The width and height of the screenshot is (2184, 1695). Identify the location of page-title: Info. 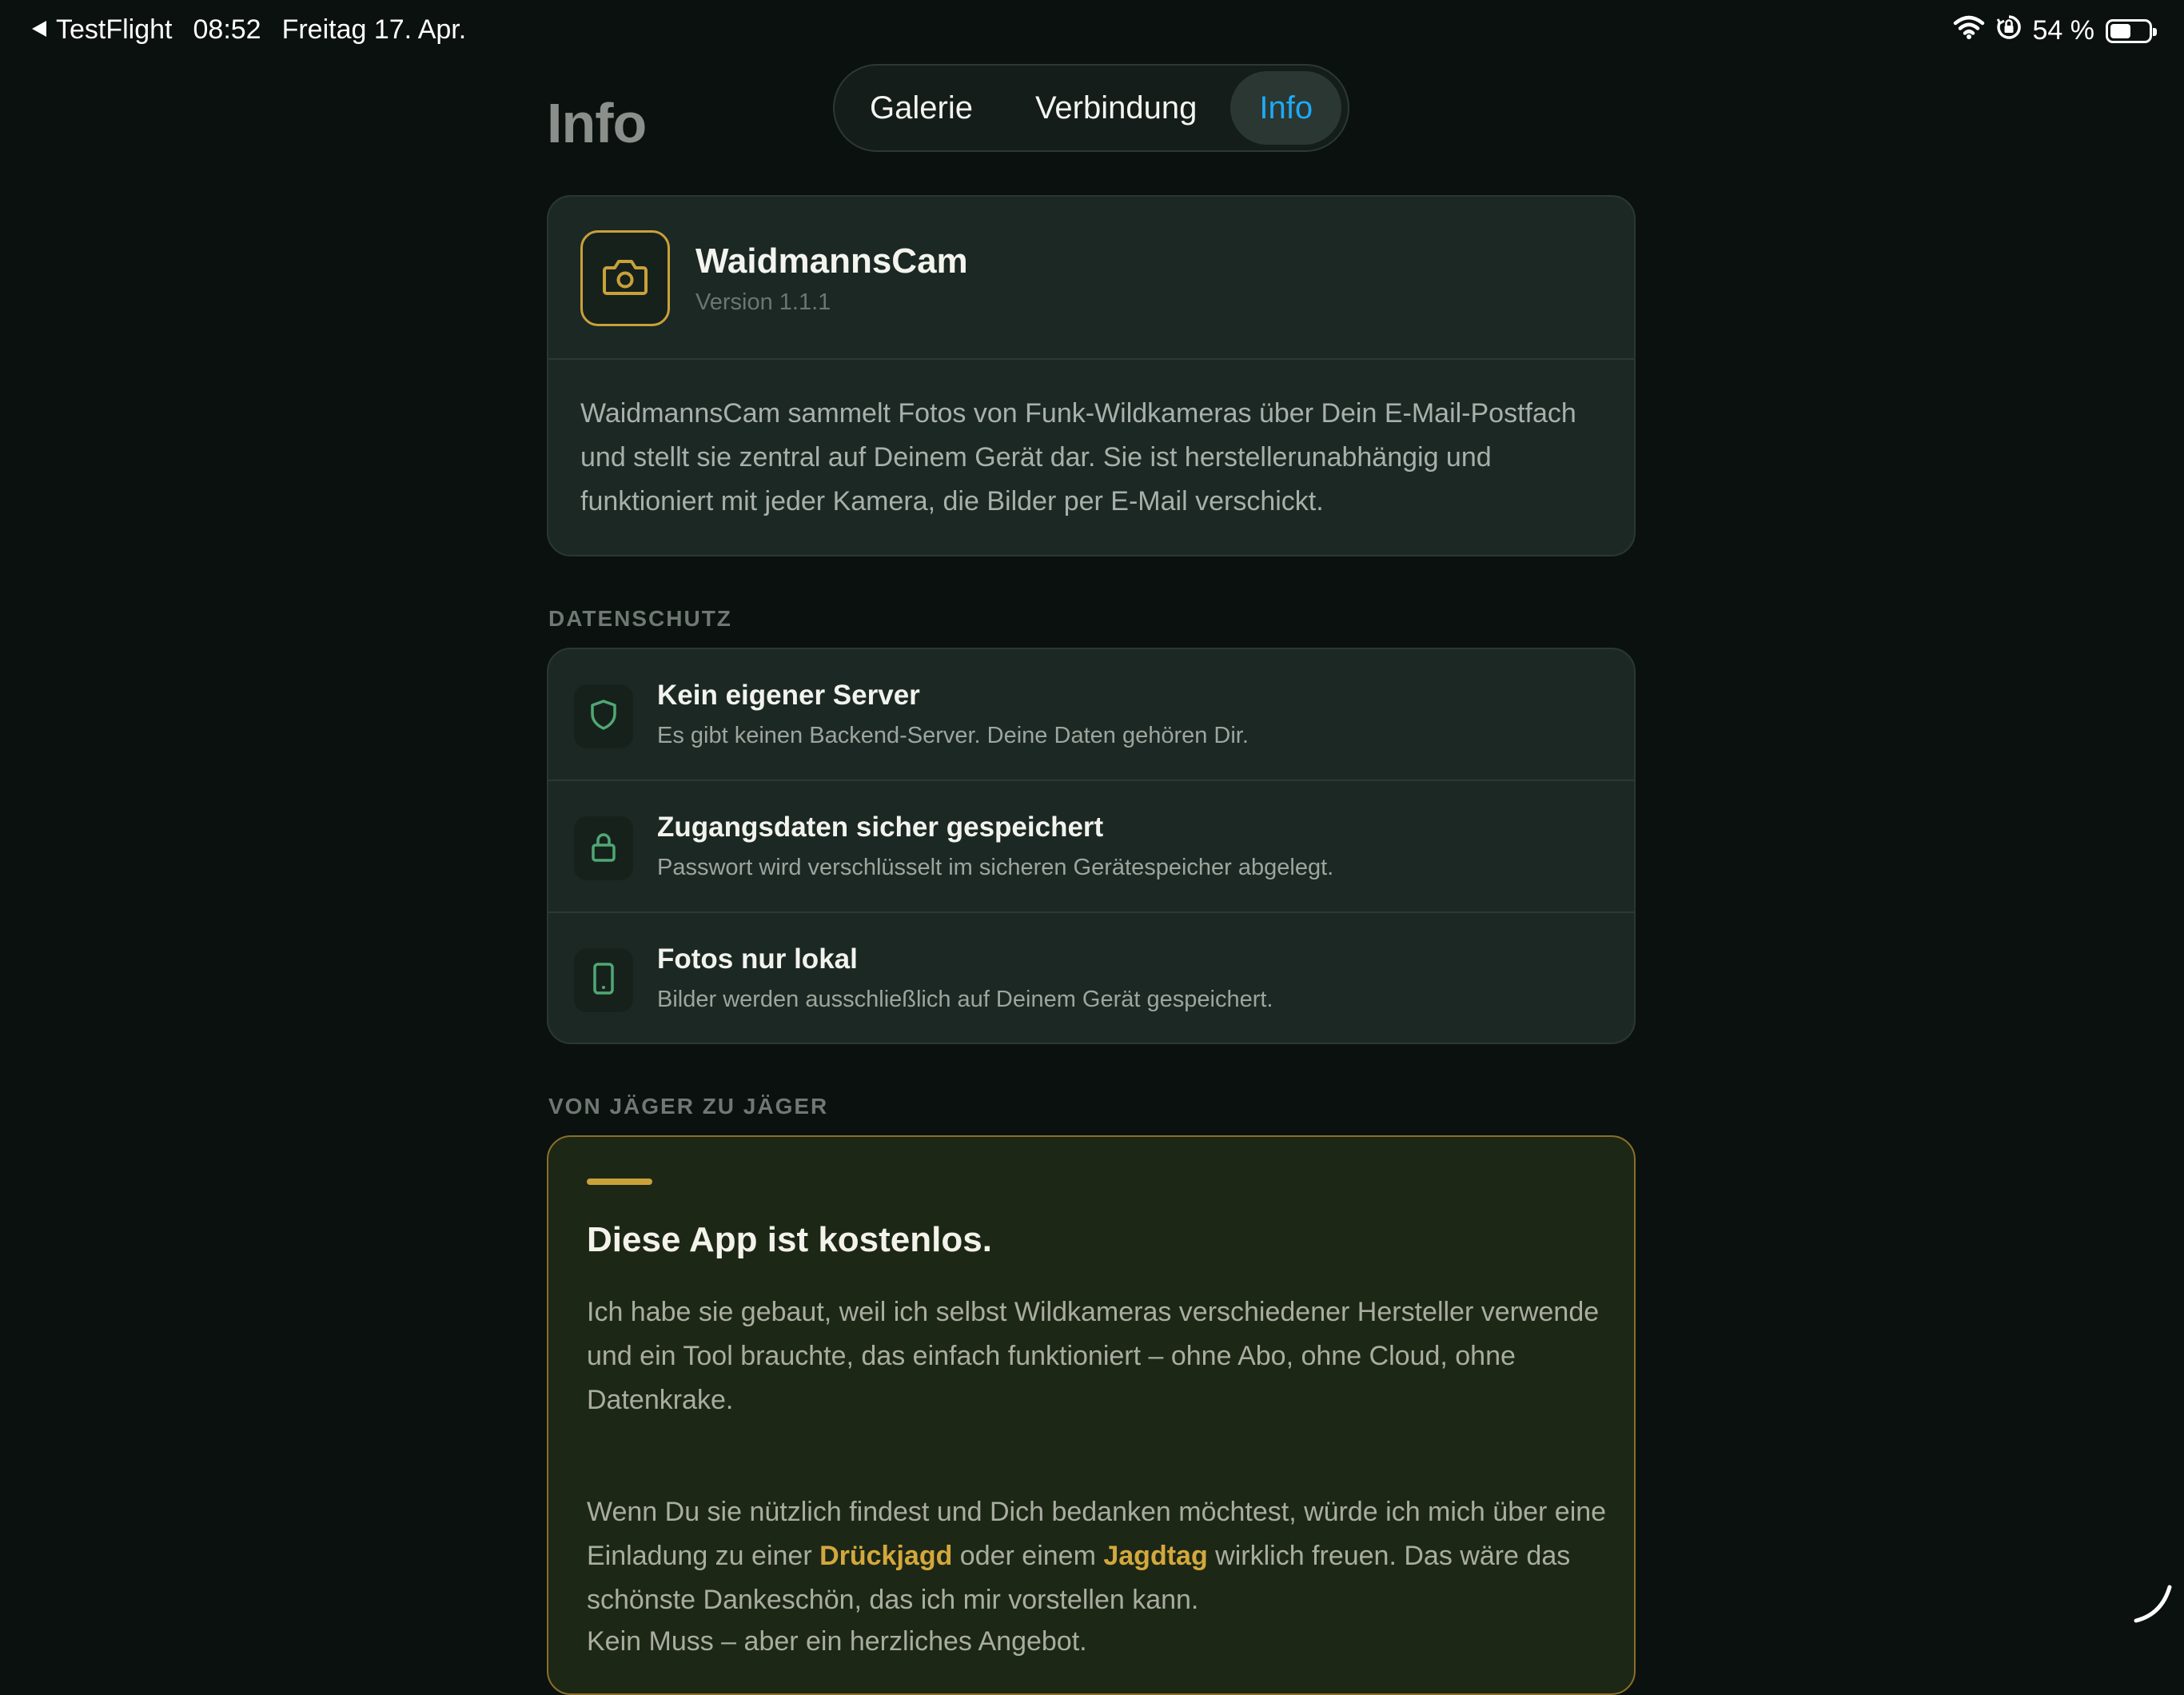
(596, 123).